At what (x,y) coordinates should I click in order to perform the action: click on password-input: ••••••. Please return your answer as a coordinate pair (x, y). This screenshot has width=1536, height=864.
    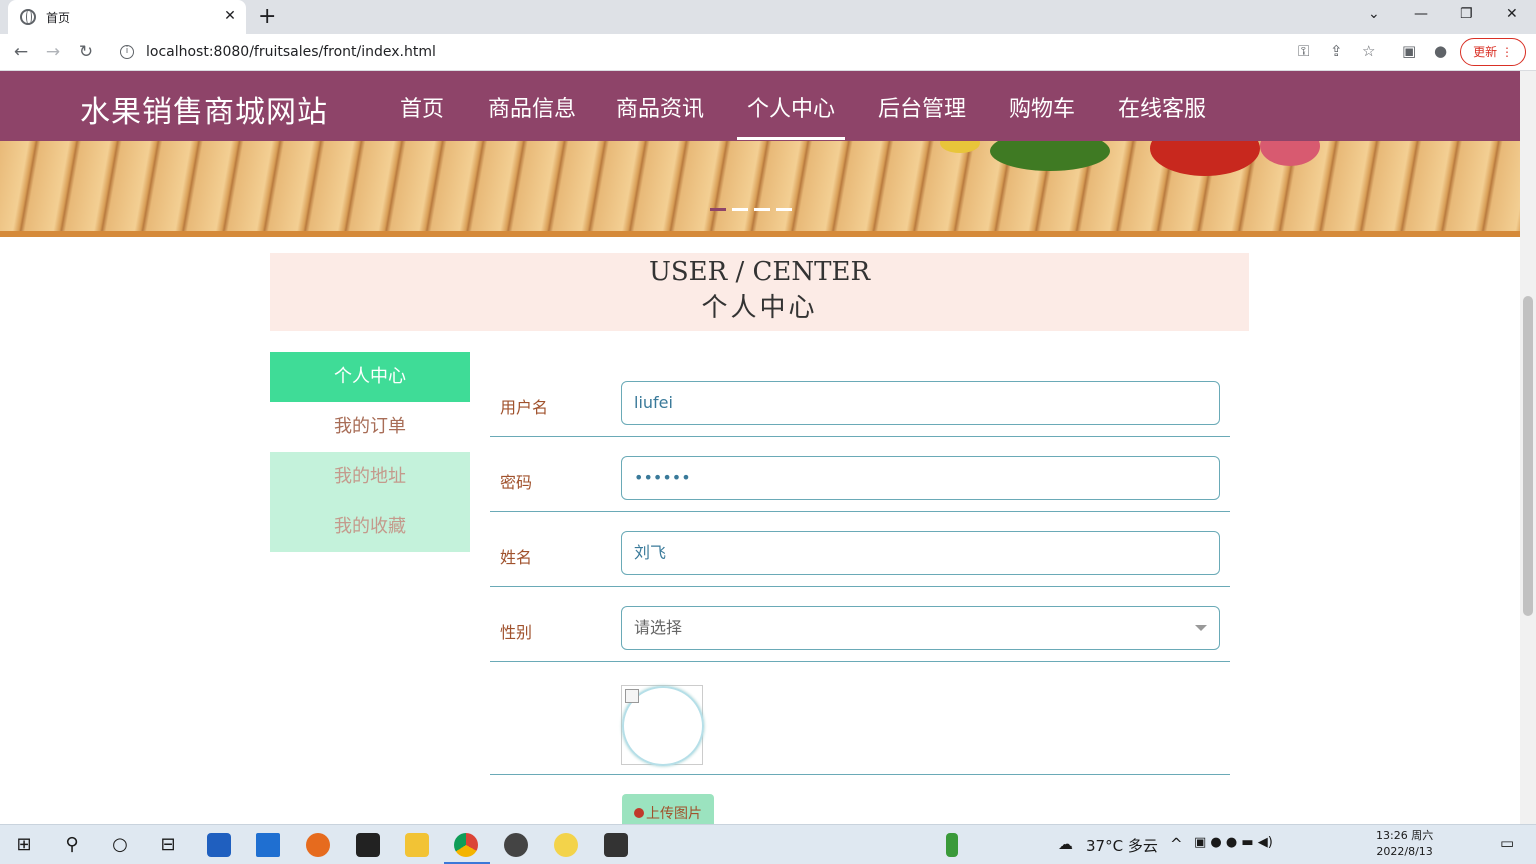
    Looking at the image, I should click on (920, 478).